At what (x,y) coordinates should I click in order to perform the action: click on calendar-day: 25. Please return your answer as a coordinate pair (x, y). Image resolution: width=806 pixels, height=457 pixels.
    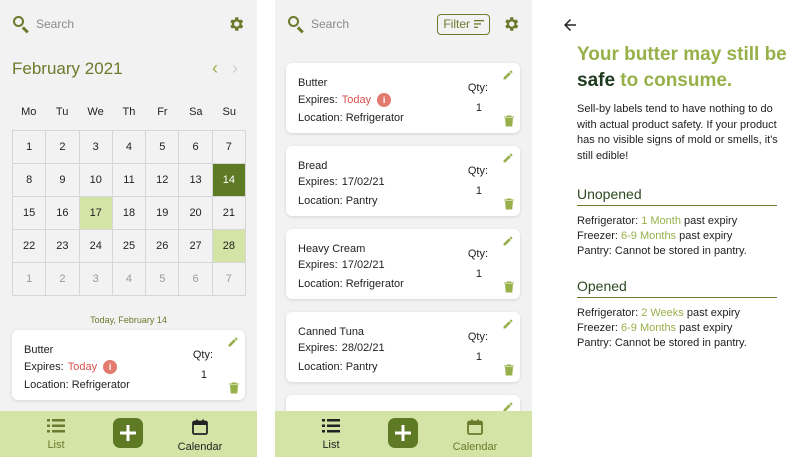
    Looking at the image, I should click on (129, 246).